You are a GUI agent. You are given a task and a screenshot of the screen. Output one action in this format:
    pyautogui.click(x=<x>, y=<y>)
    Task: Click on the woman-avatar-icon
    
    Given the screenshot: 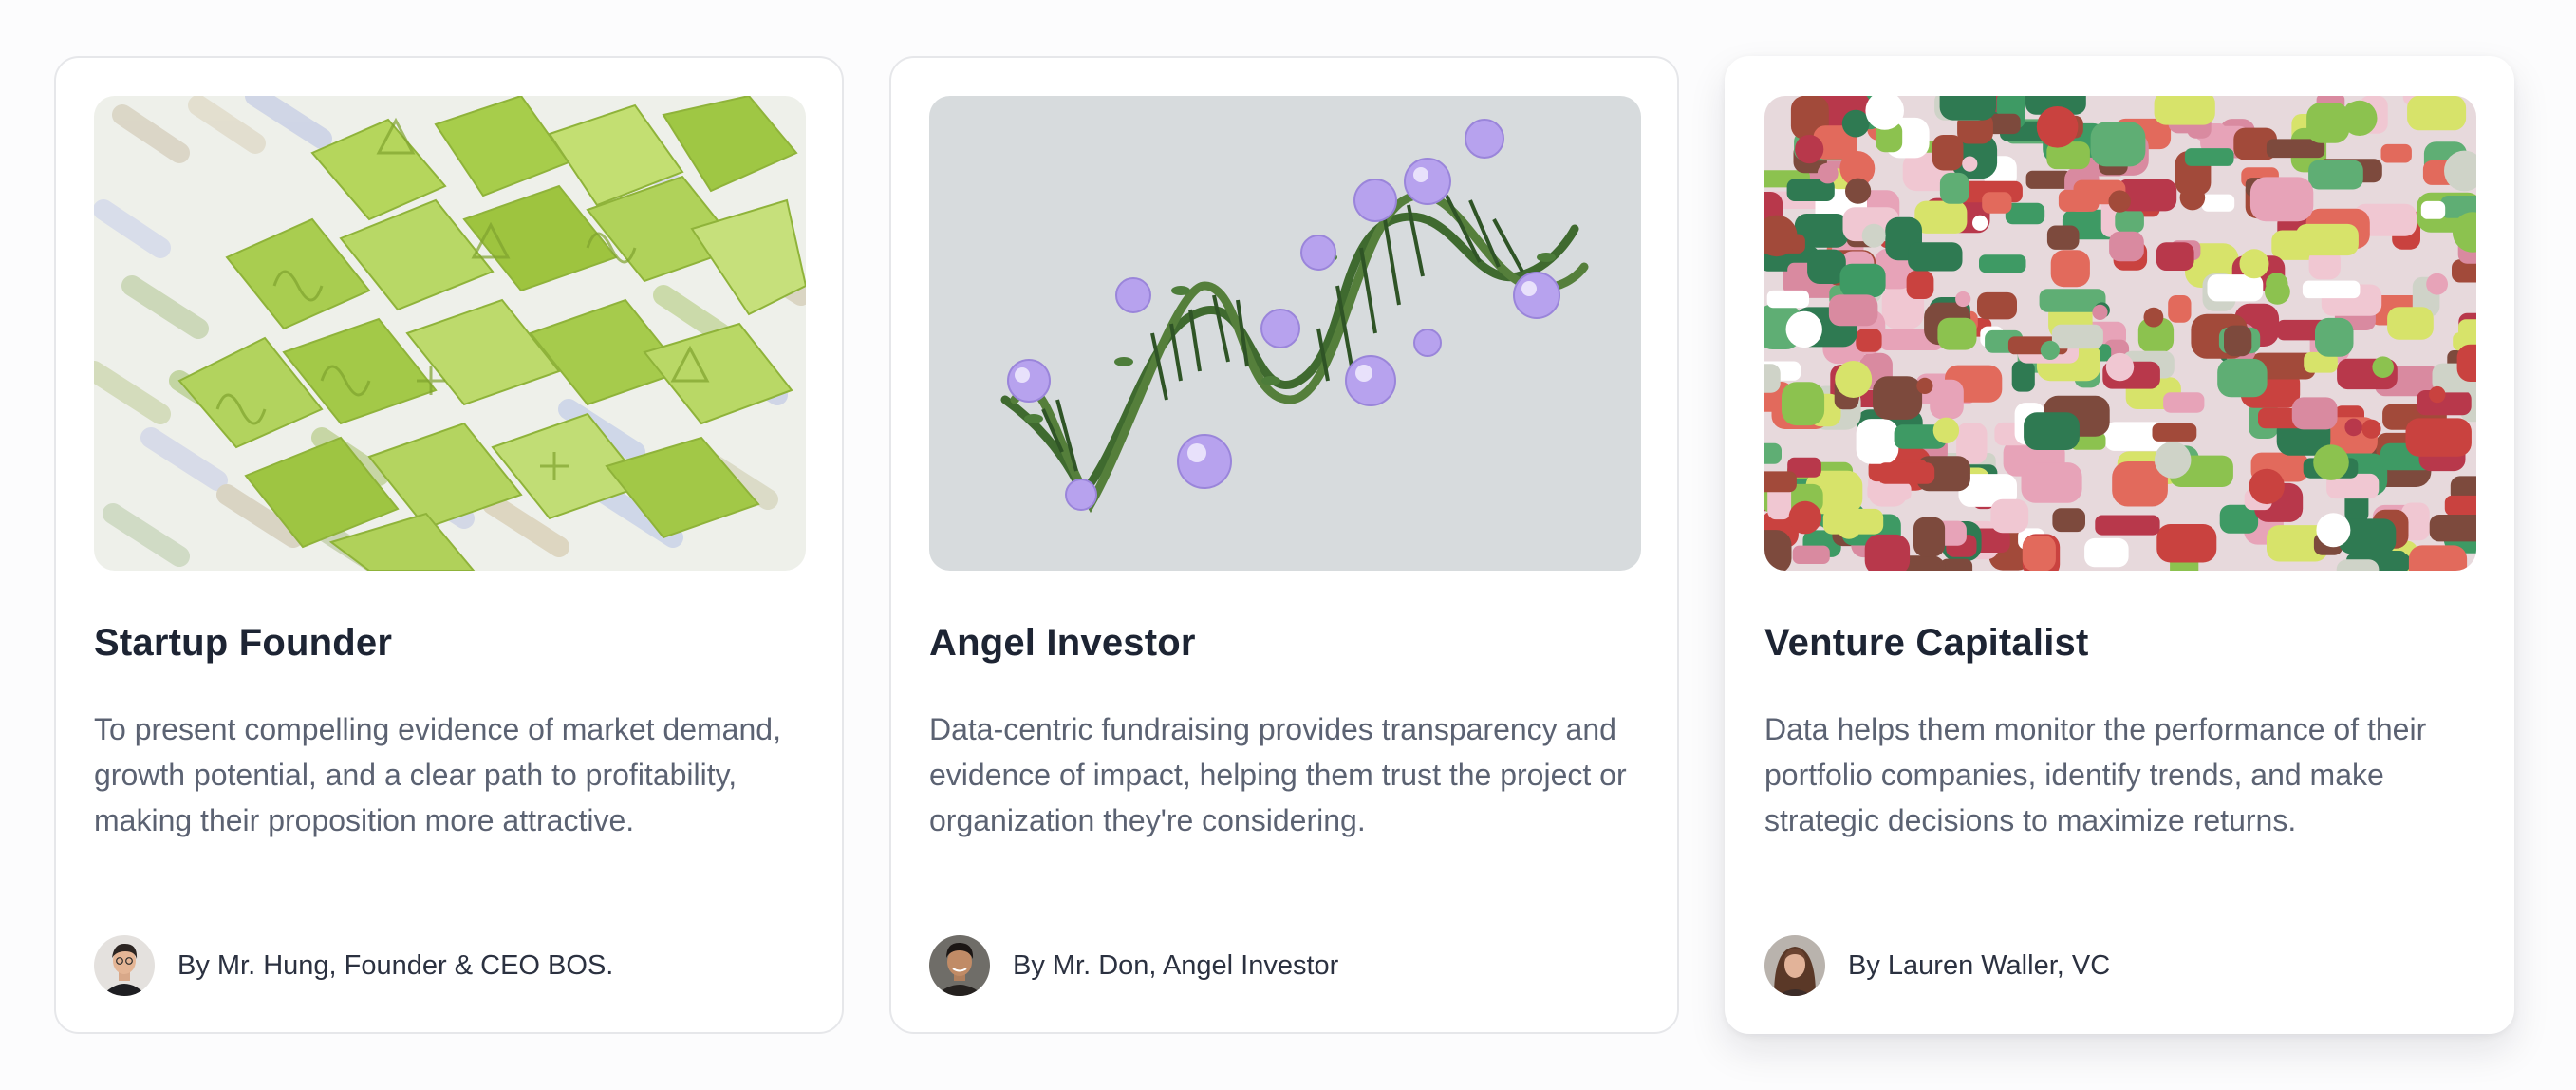 What is the action you would take?
    pyautogui.click(x=1795, y=965)
    